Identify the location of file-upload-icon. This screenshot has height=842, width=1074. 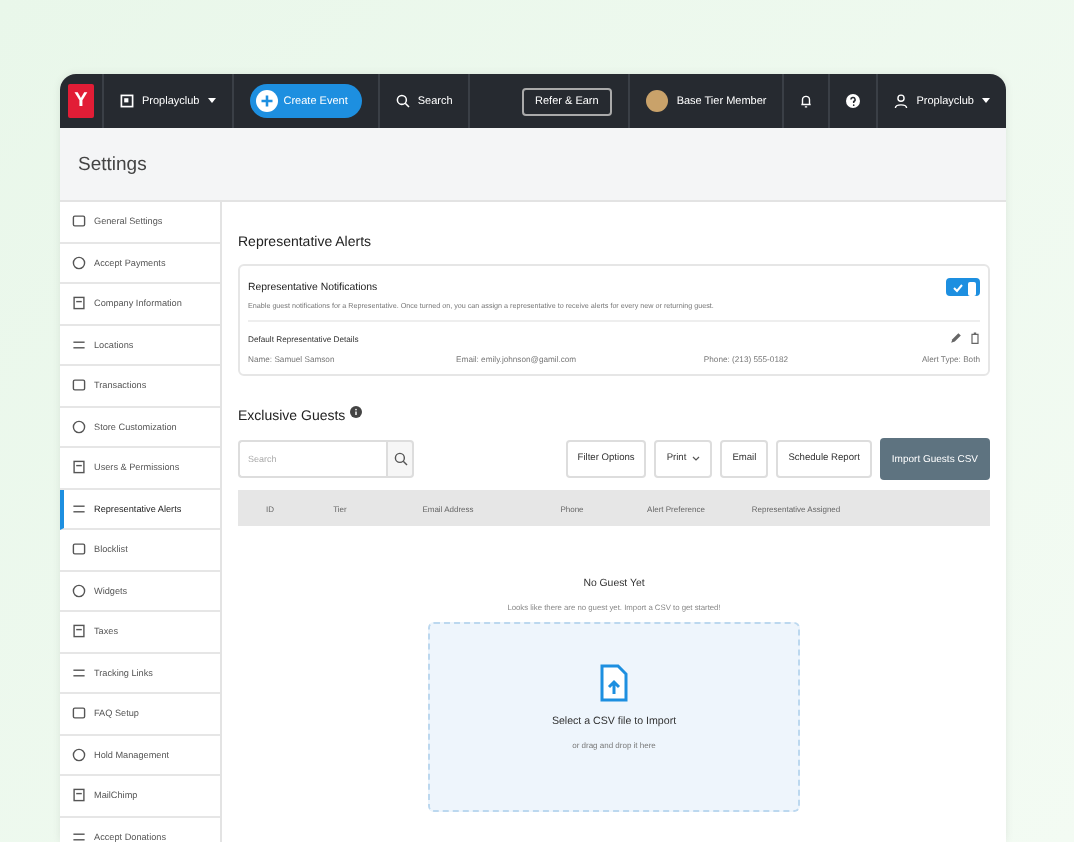
(614, 683).